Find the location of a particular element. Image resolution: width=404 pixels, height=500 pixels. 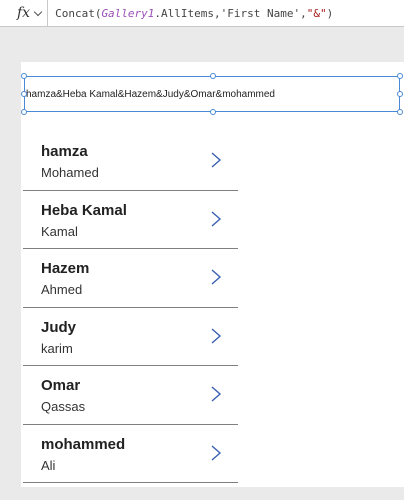

item-title: Heba Kamal is located at coordinates (84, 210).